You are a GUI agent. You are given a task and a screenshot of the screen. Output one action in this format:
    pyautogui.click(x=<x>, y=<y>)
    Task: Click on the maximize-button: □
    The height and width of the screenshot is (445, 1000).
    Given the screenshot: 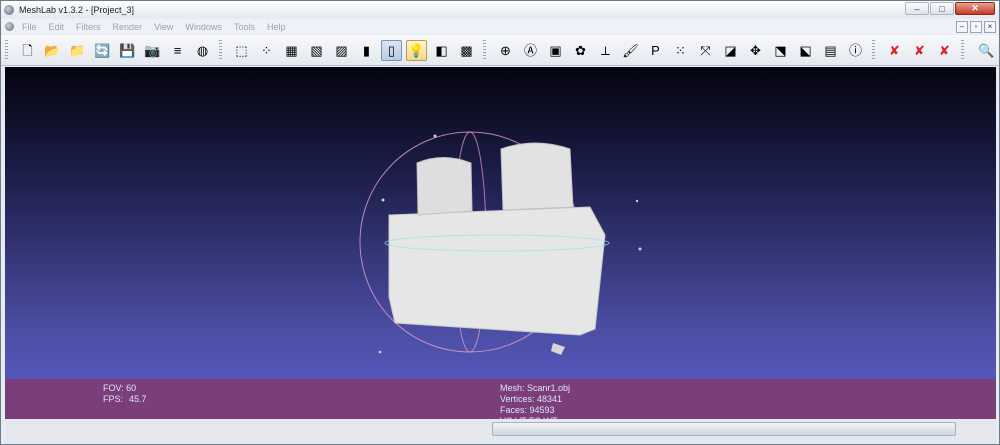 What is the action you would take?
    pyautogui.click(x=942, y=8)
    